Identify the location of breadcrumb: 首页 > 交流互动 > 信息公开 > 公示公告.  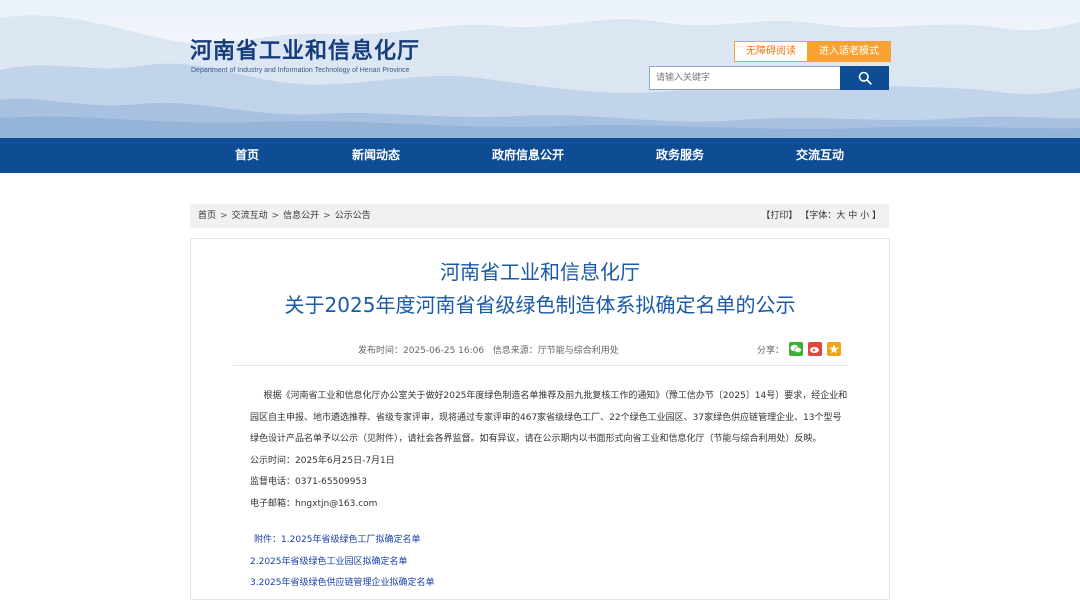
(284, 216).